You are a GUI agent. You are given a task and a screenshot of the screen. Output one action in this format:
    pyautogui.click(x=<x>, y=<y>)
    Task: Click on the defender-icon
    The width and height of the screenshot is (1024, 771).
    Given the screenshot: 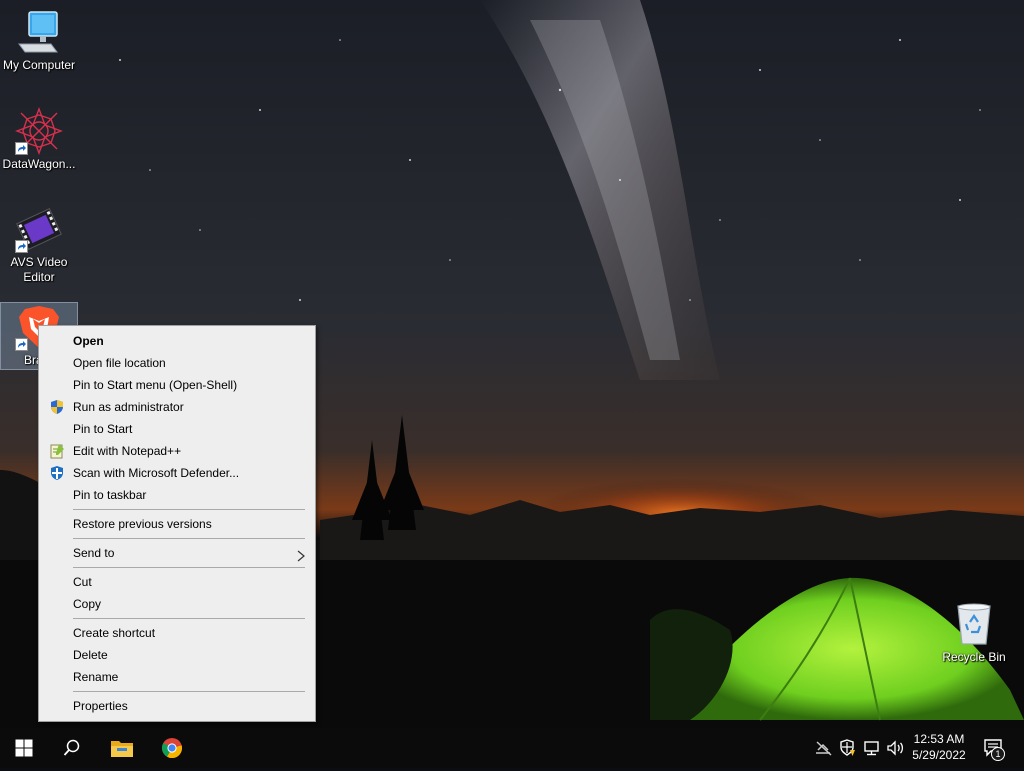 What is the action you would take?
    pyautogui.click(x=57, y=473)
    